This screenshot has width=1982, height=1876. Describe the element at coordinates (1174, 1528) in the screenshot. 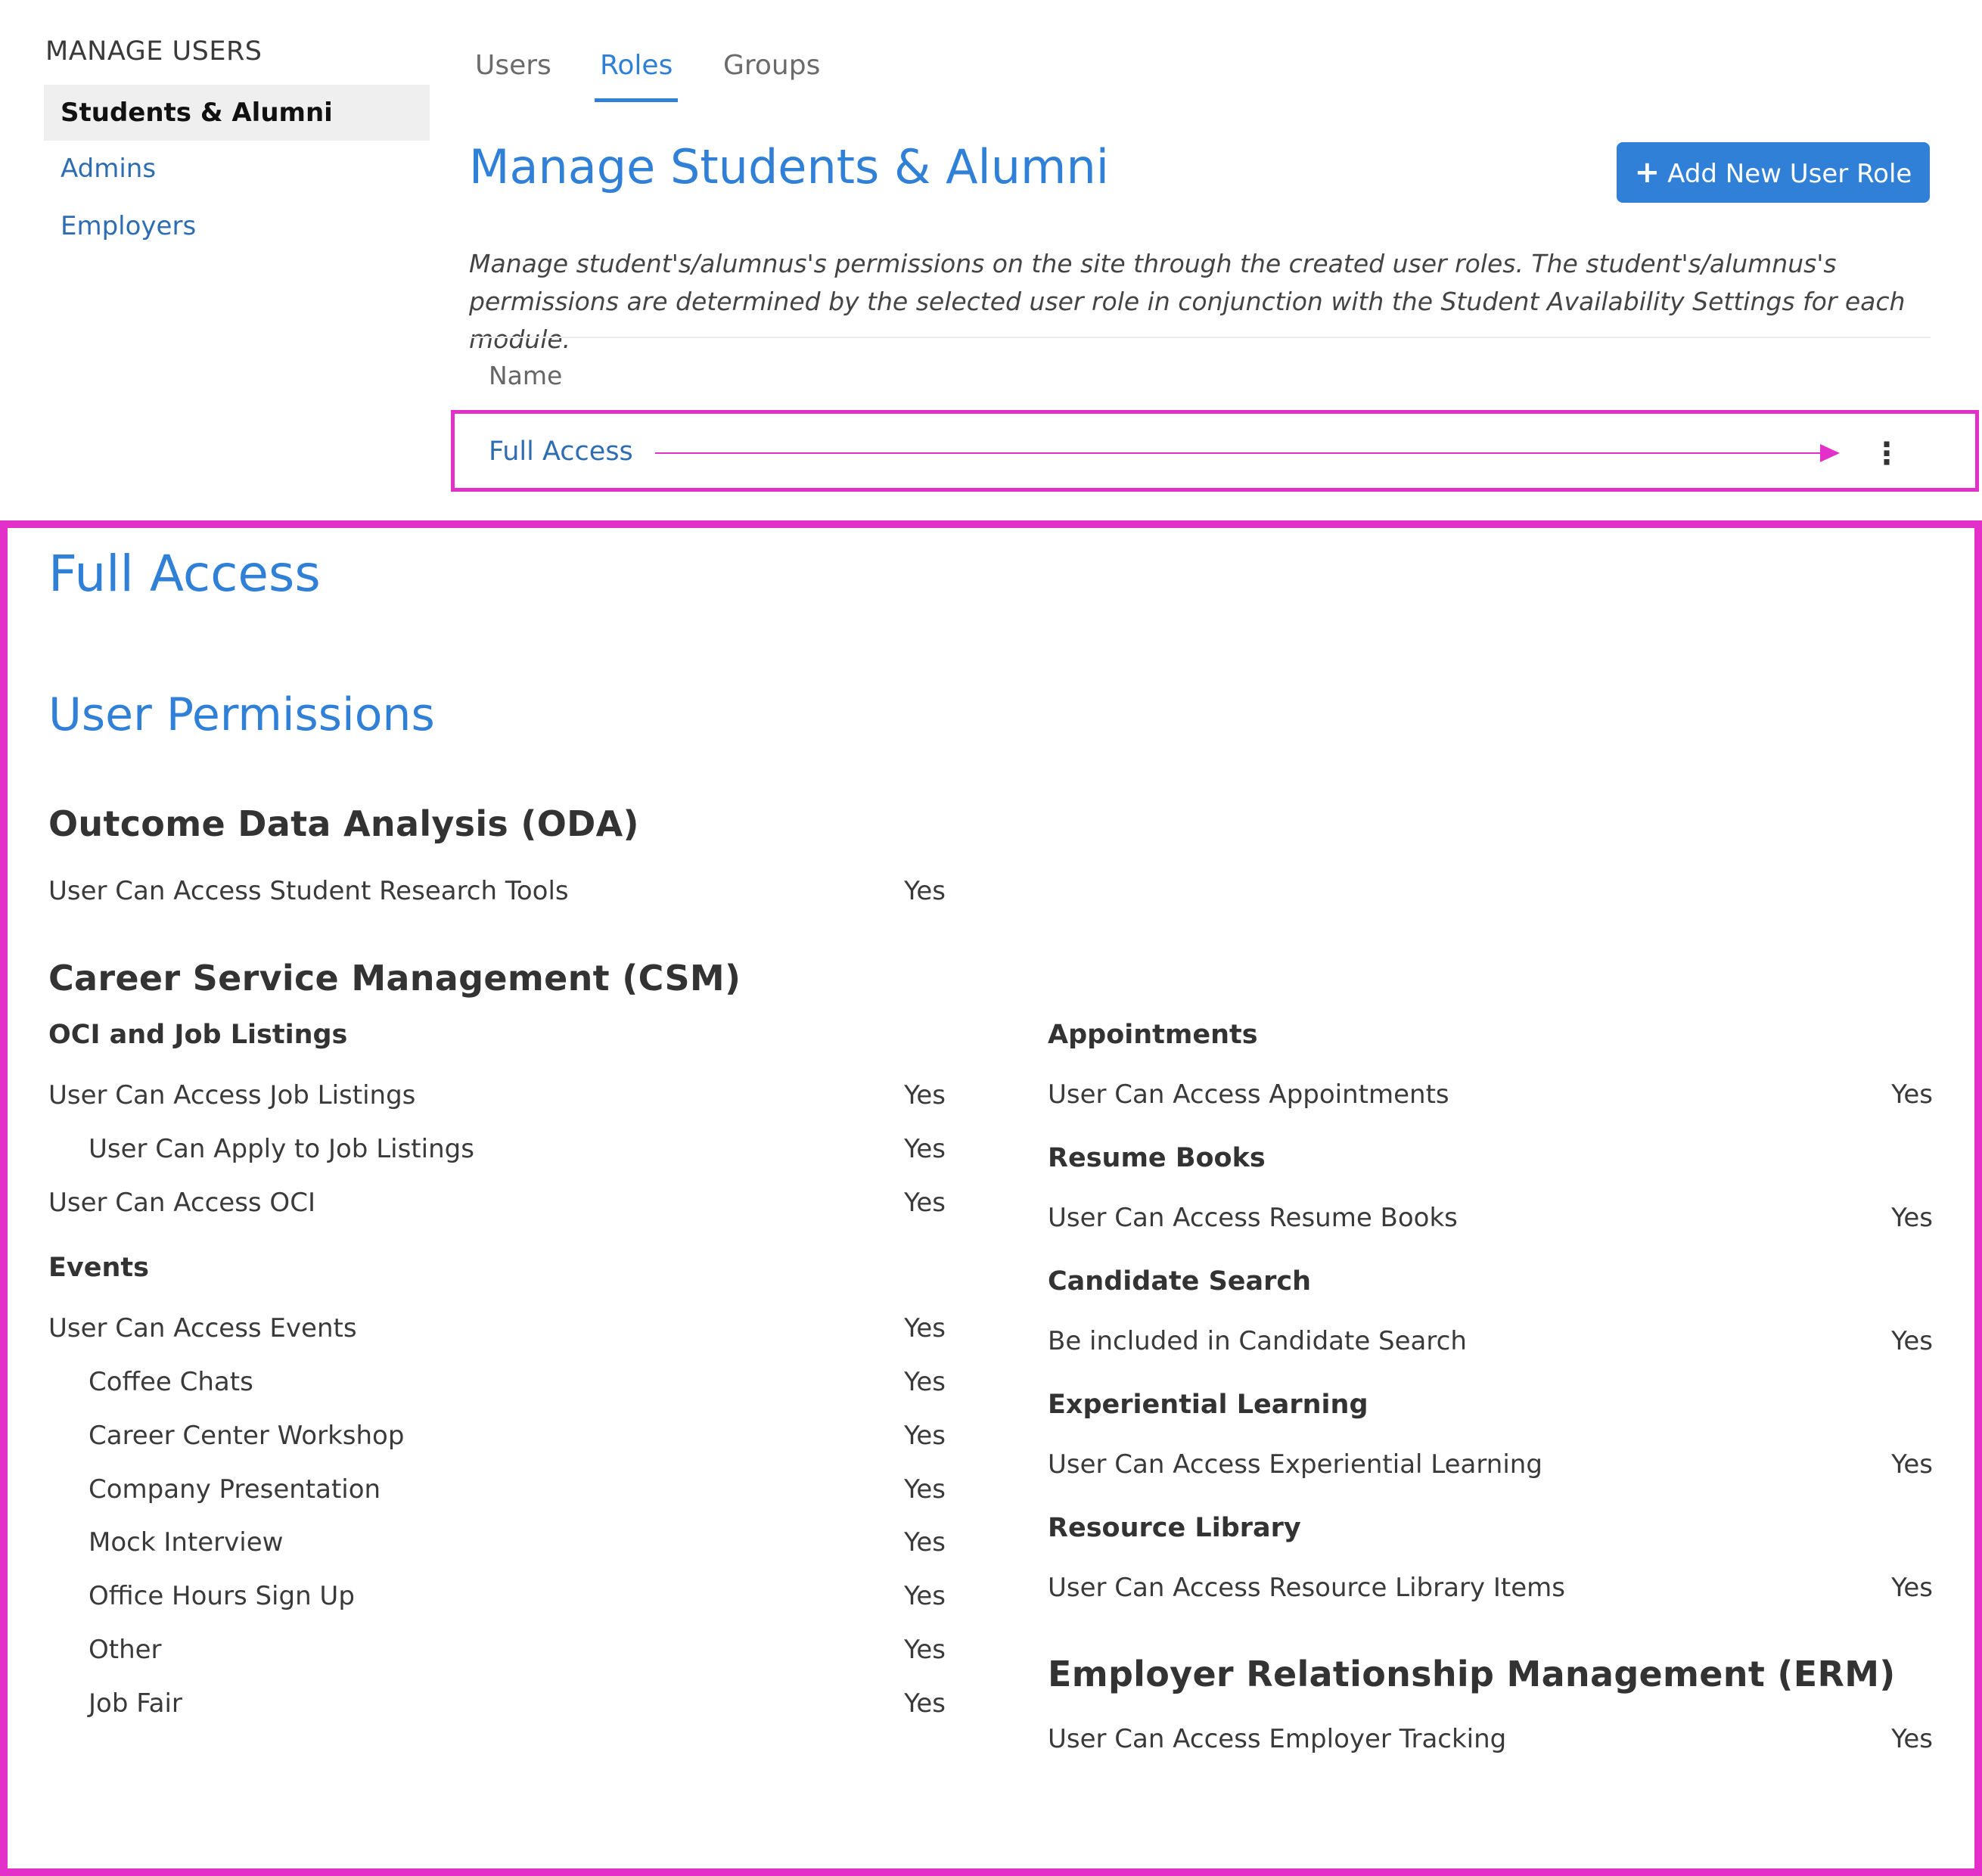

I see `resource-library-heading: Resource Library` at that location.